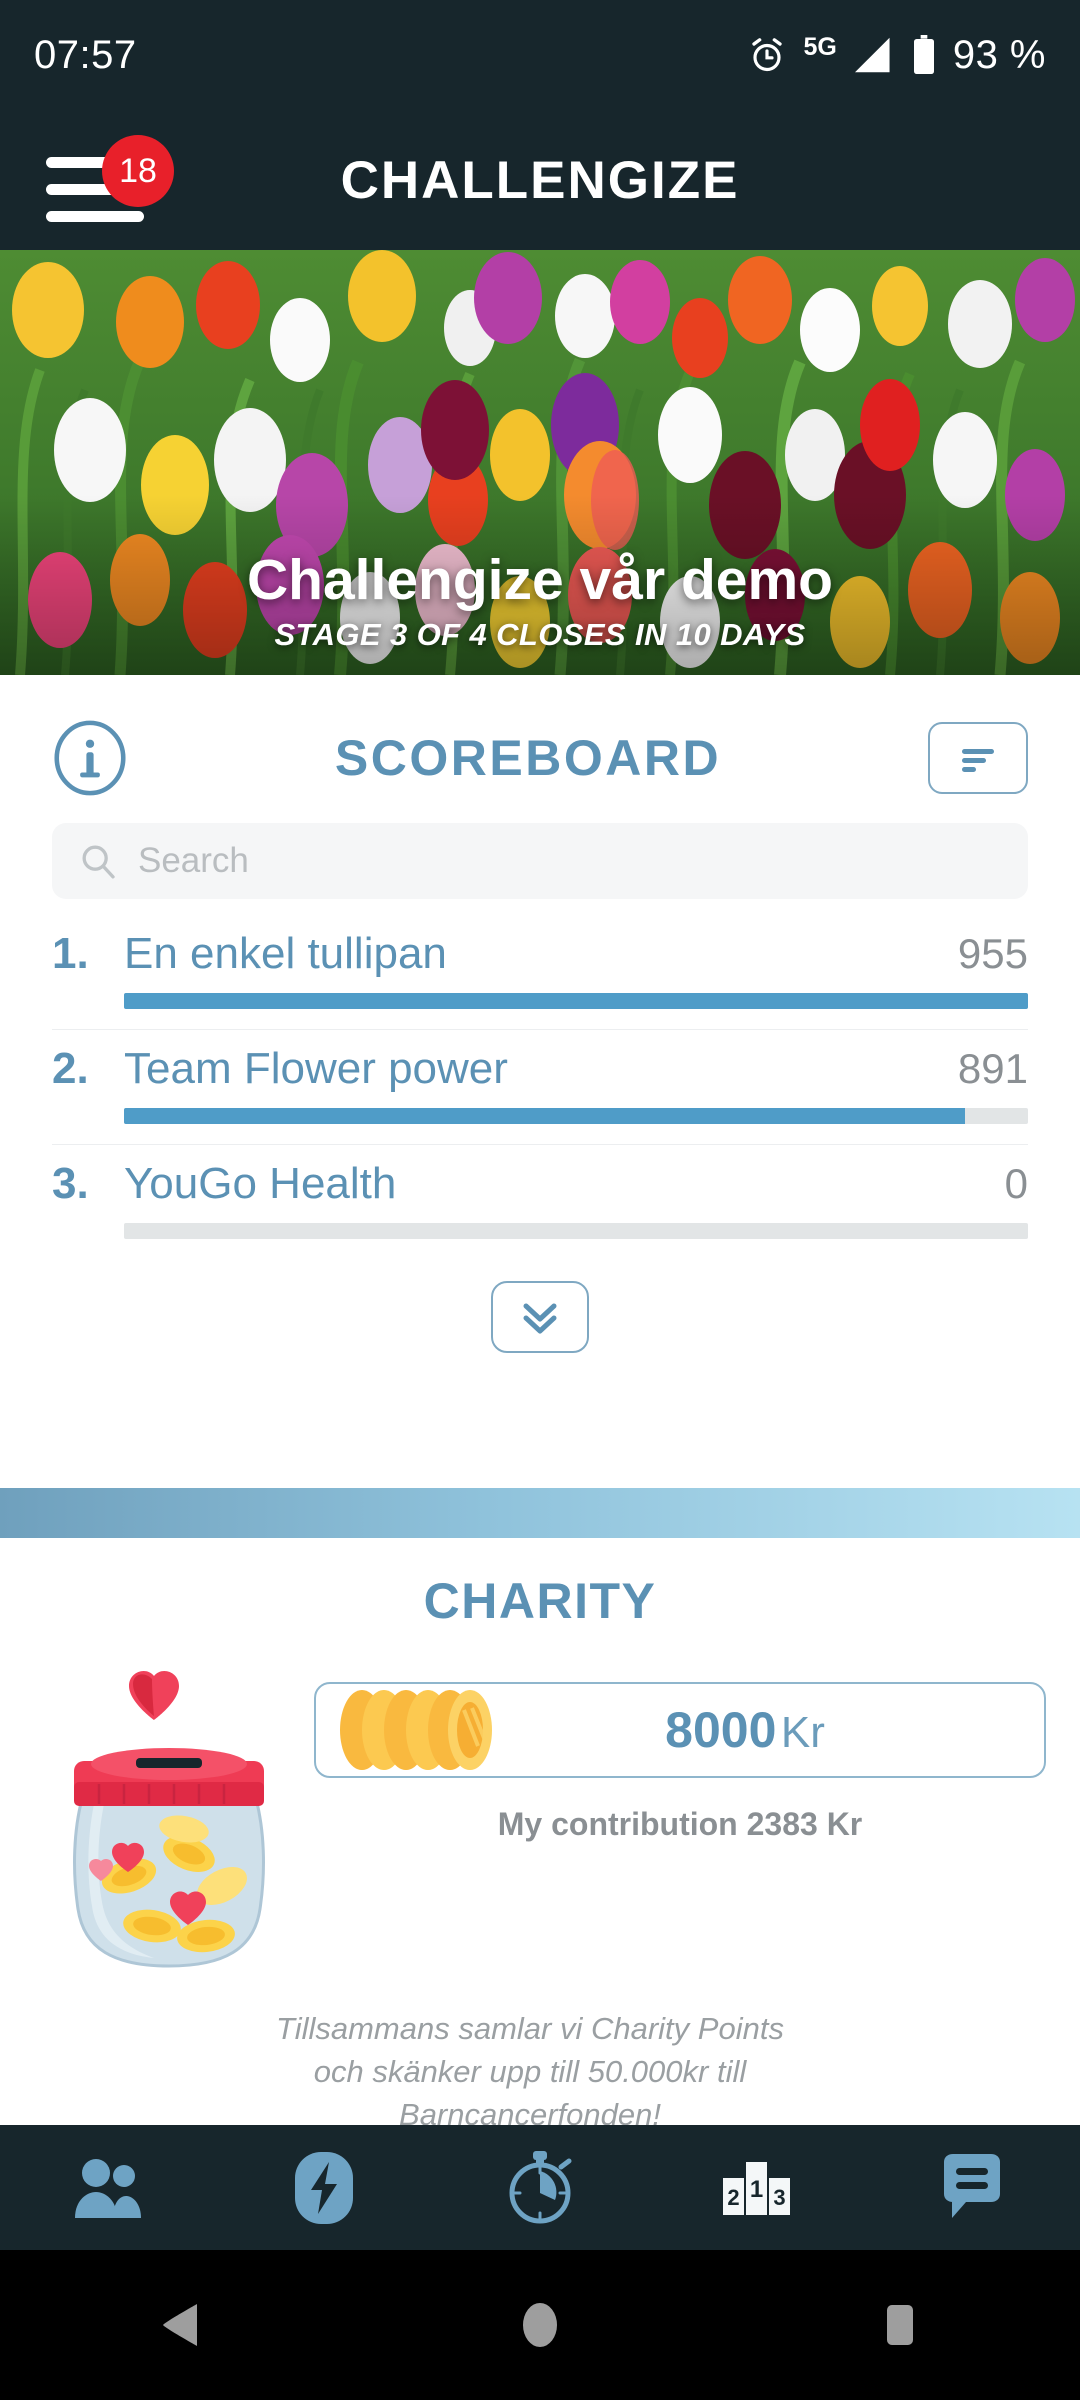  I want to click on sort-button, so click(978, 758).